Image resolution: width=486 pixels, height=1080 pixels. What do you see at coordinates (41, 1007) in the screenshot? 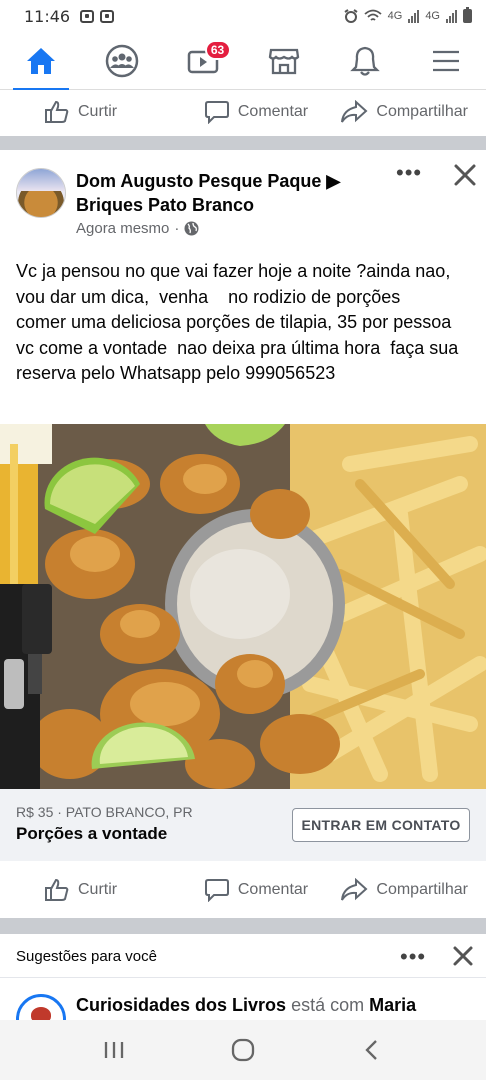
I see `suggestion-avatar` at bounding box center [41, 1007].